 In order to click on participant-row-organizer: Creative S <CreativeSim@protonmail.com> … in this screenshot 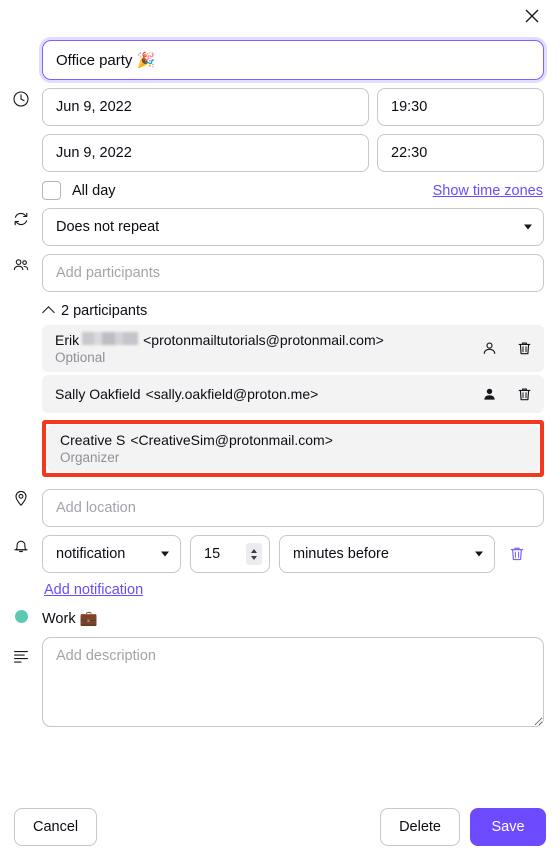, I will do `click(293, 448)`.